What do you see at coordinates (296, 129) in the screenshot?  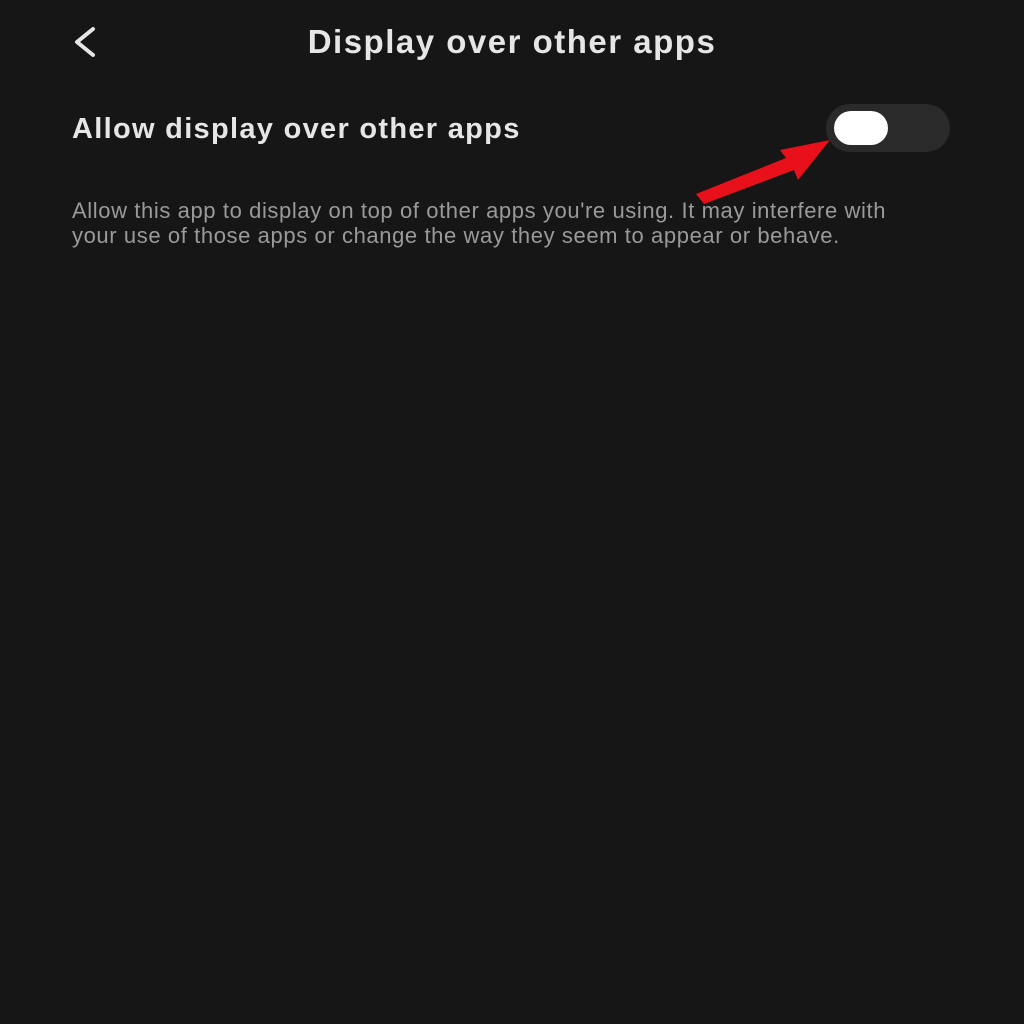 I see `setting-label: Allow display over other apps` at bounding box center [296, 129].